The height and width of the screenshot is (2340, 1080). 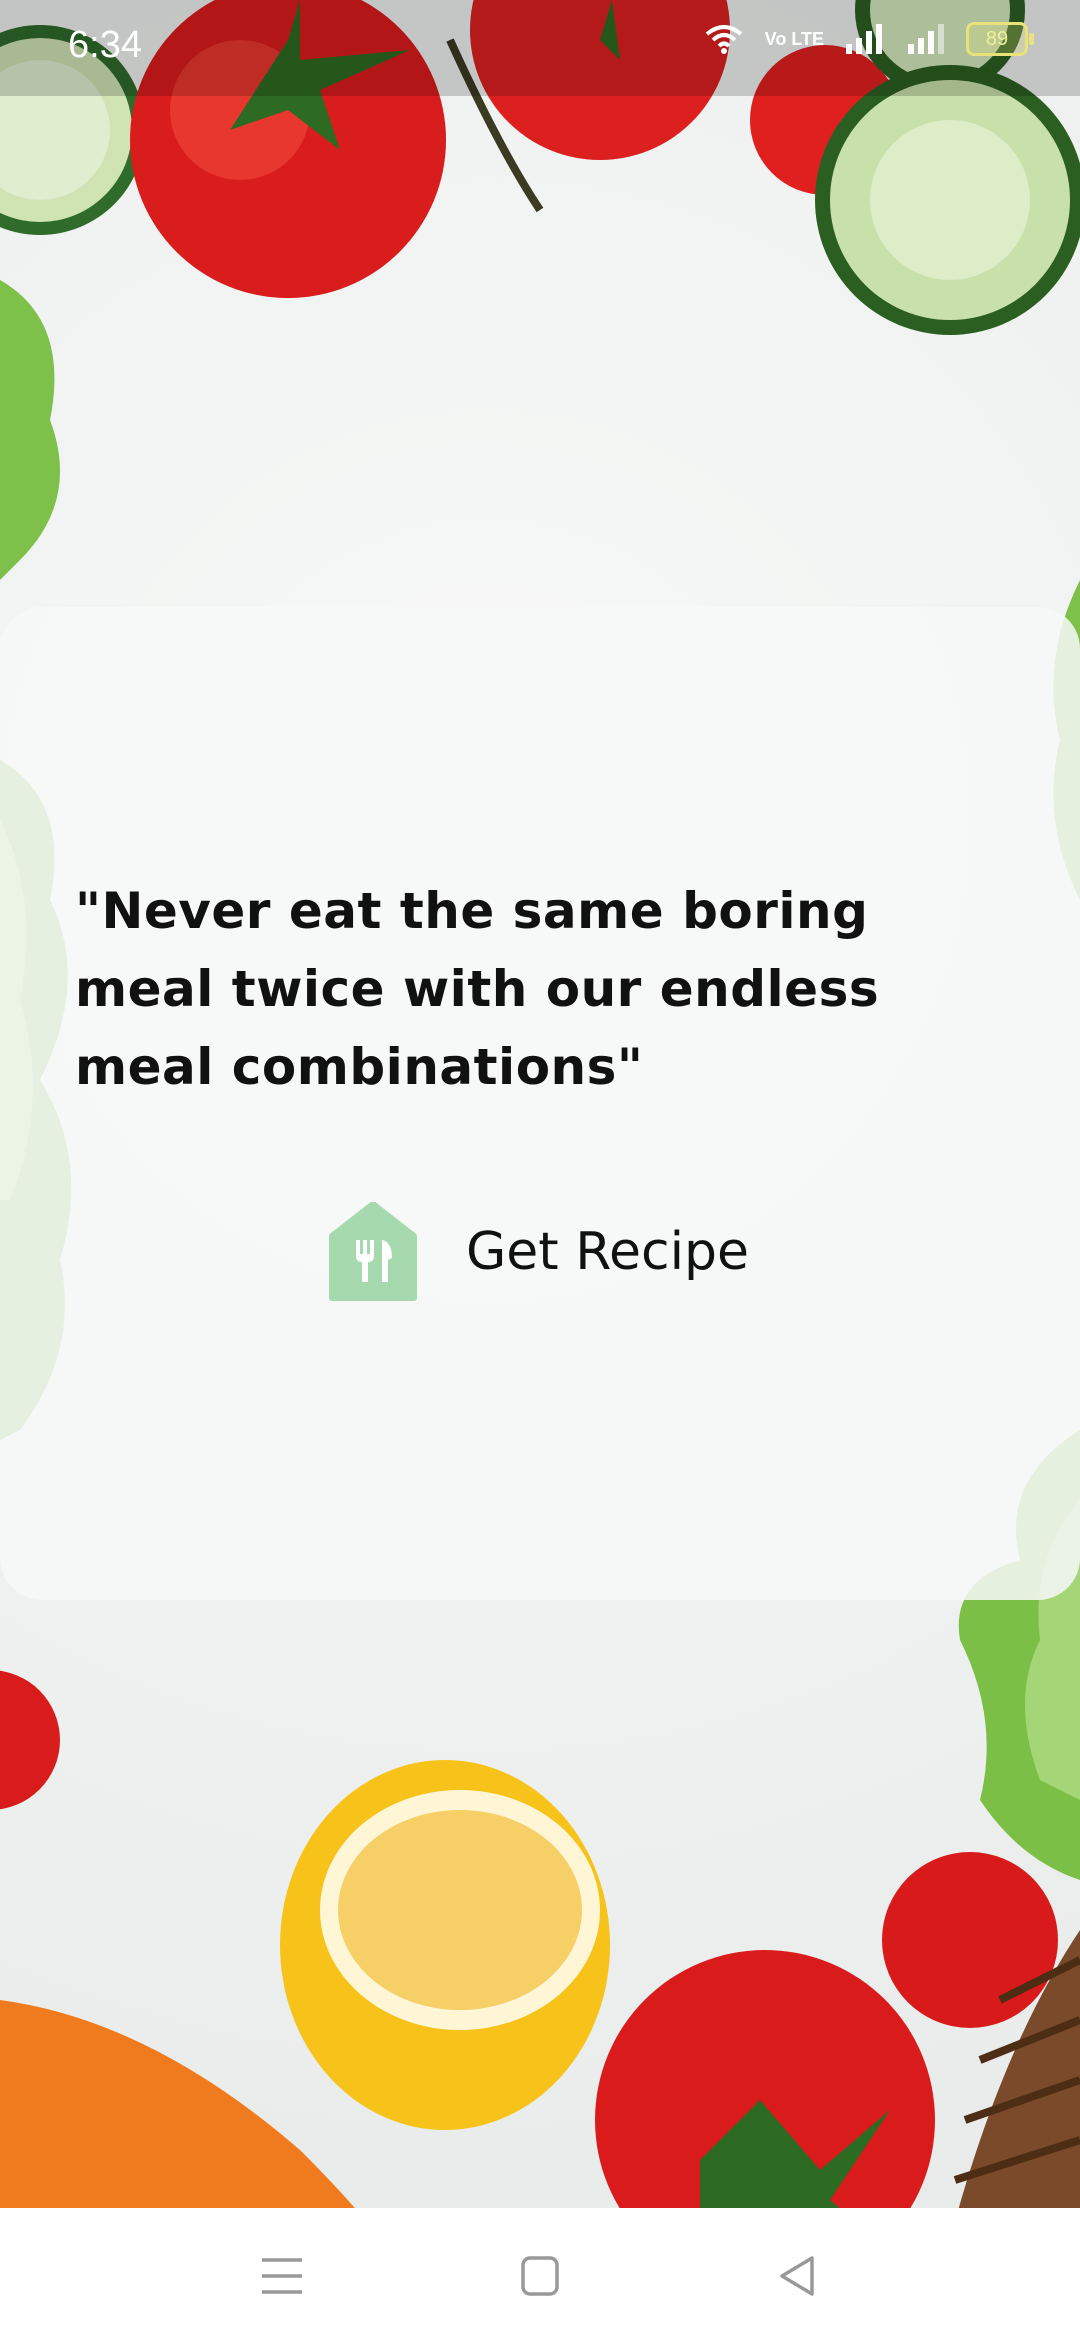 I want to click on status-icons: Vo LTE 89, so click(x=869, y=39).